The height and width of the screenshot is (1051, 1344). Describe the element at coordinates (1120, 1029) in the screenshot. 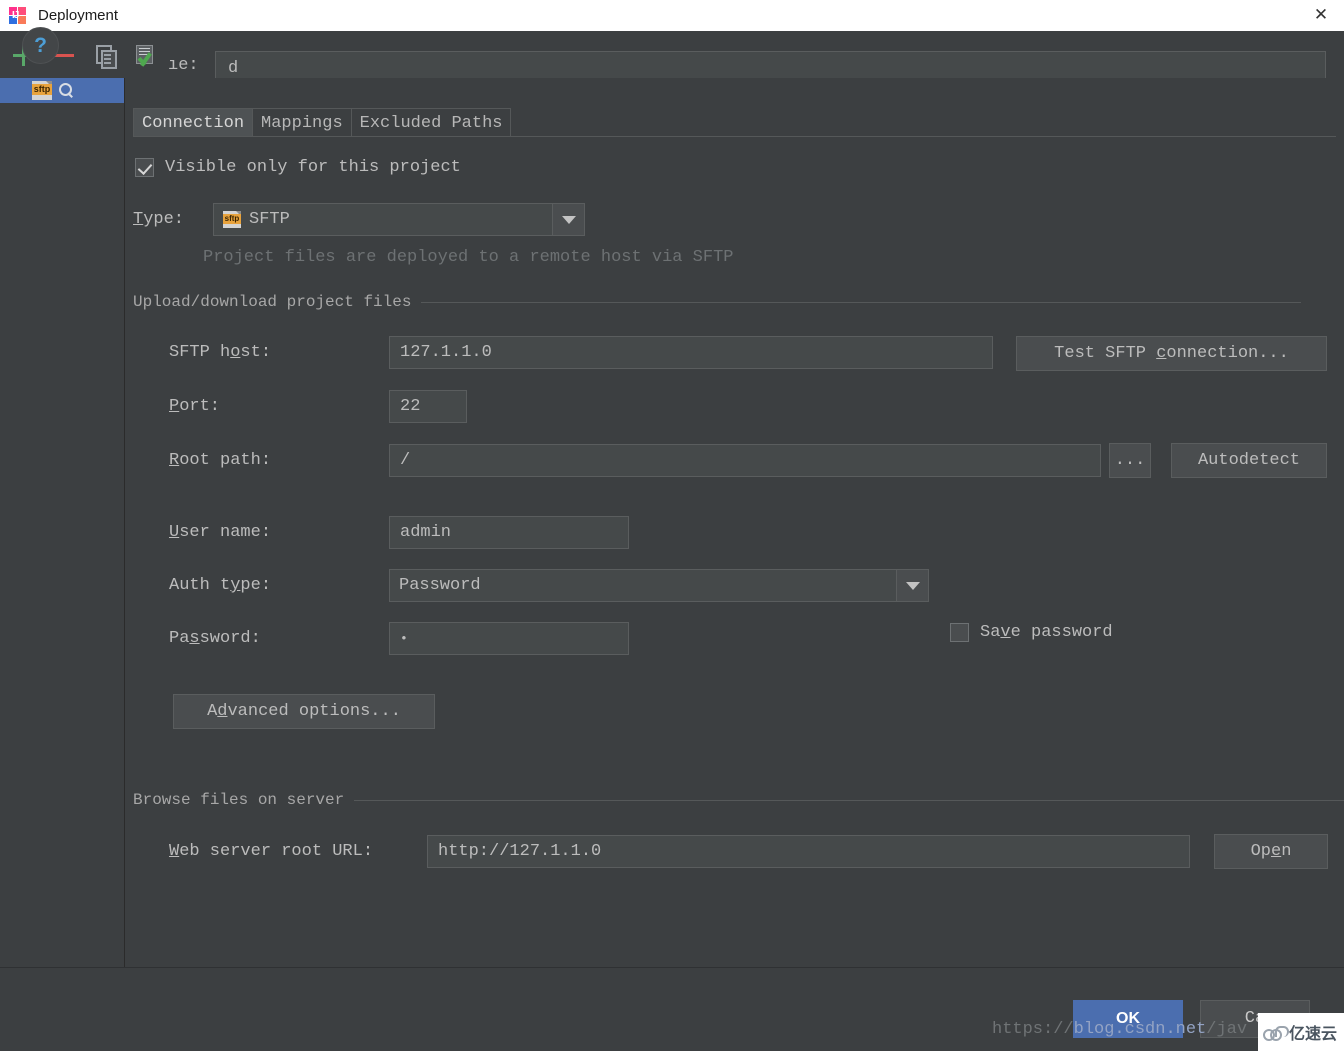

I see `source-url-watermark: https://blog.csdn.net/jav` at that location.